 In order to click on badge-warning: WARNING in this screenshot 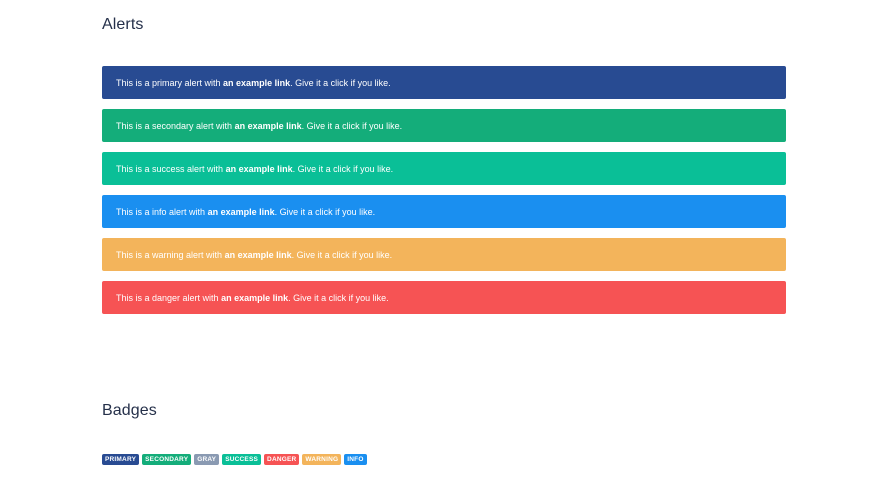, I will do `click(322, 459)`.